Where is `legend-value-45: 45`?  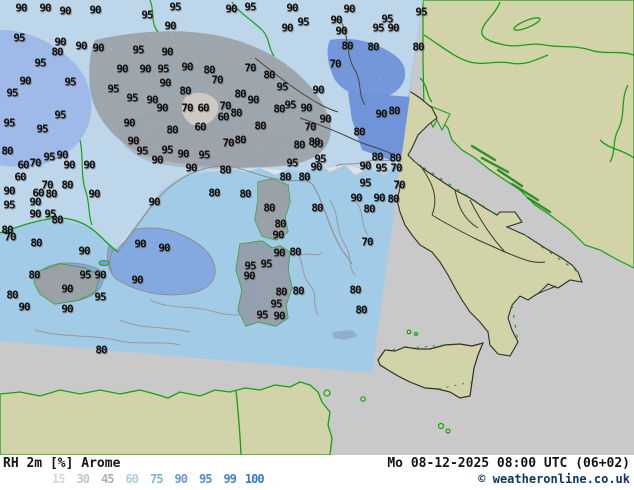 legend-value-45: 45 is located at coordinates (107, 479).